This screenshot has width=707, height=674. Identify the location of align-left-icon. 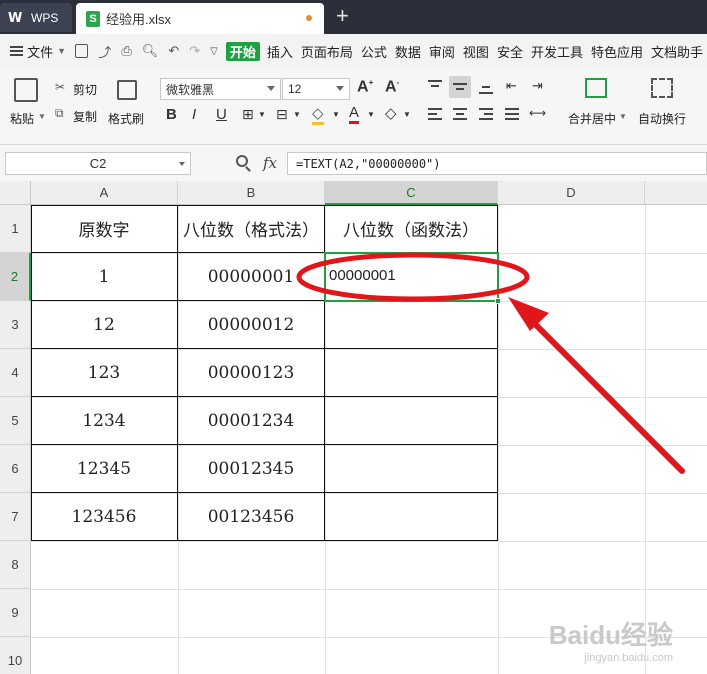
(435, 115).